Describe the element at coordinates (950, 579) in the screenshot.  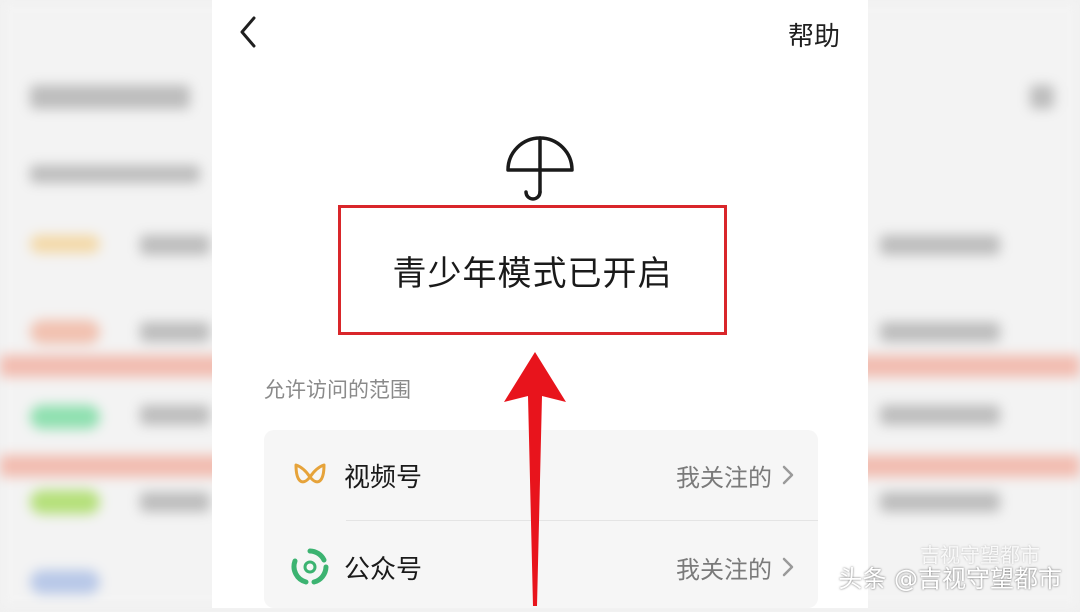
I see `watermark: 头条 @吉视守望都市` at that location.